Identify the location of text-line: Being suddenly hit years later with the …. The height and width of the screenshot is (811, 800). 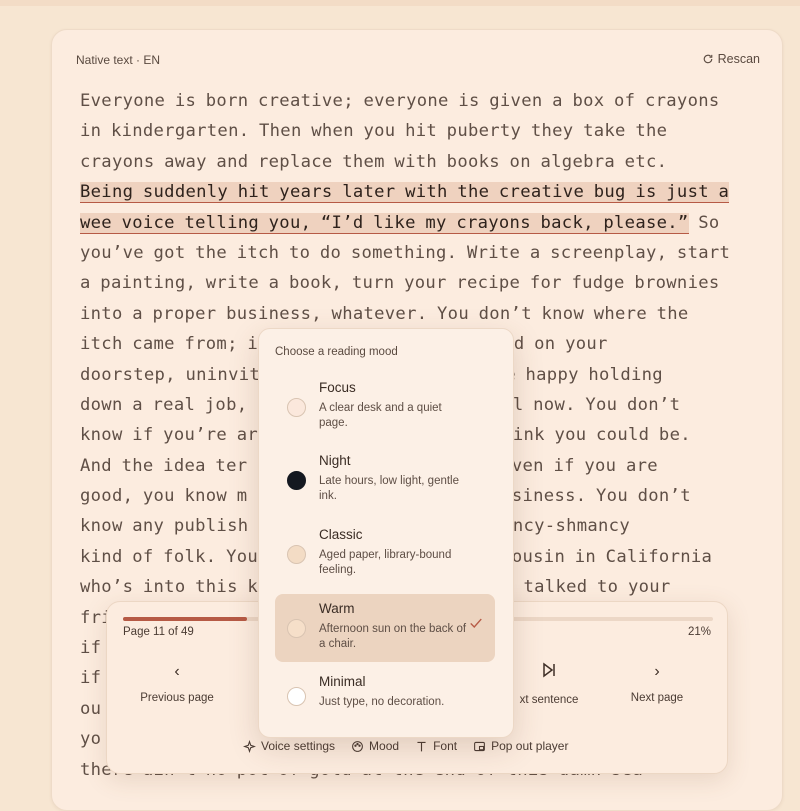
(420, 192).